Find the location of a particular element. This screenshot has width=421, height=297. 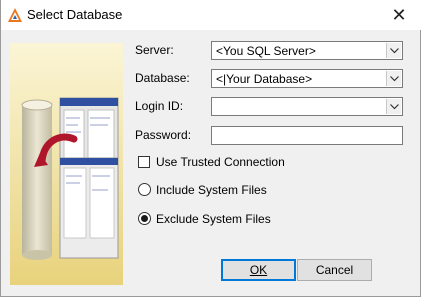

use-trusted-checkbox is located at coordinates (144, 162).